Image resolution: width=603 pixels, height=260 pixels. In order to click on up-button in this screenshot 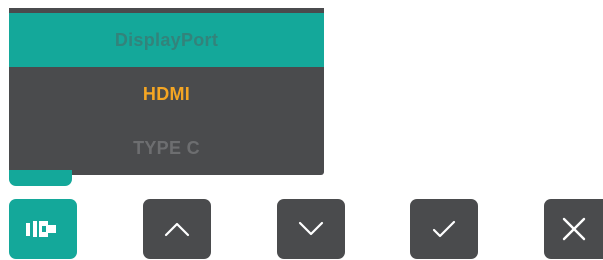, I will do `click(177, 229)`.